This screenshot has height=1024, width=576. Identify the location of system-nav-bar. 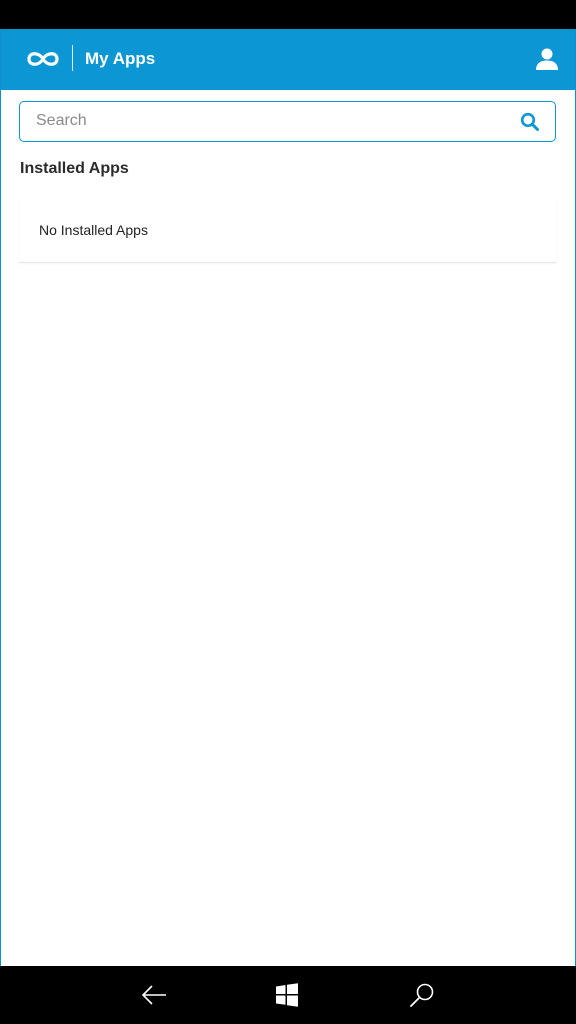
(288, 995).